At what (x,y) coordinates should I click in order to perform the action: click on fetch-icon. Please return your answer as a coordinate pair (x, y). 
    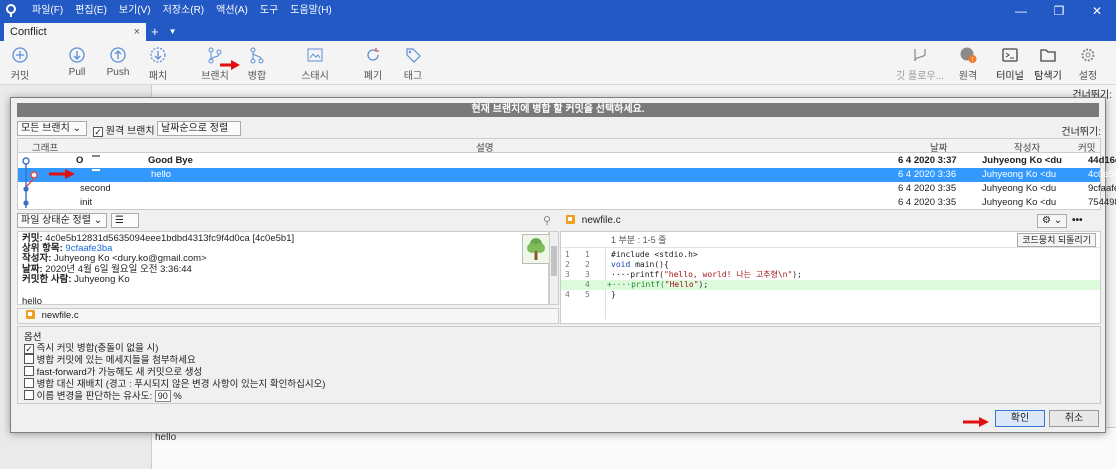
    Looking at the image, I should click on (158, 55).